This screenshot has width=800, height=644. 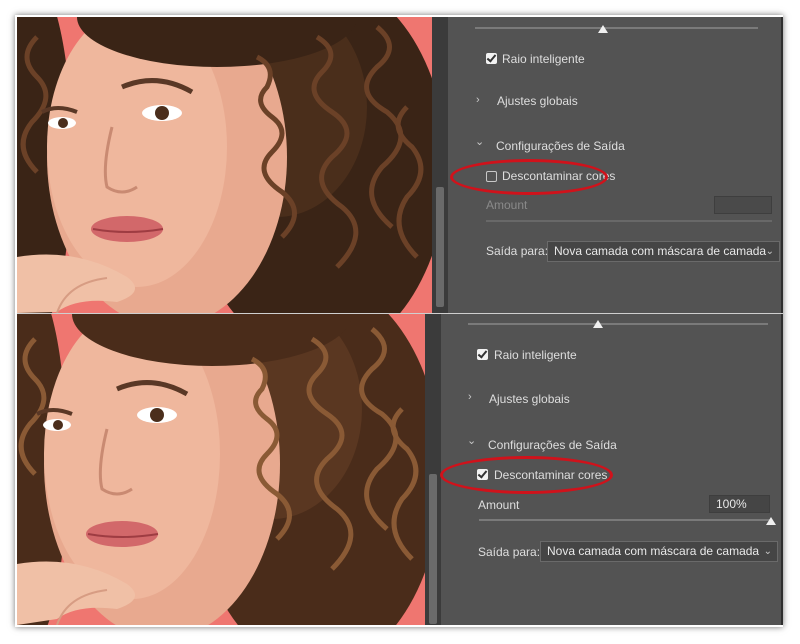 What do you see at coordinates (743, 205) in the screenshot?
I see `amount-input` at bounding box center [743, 205].